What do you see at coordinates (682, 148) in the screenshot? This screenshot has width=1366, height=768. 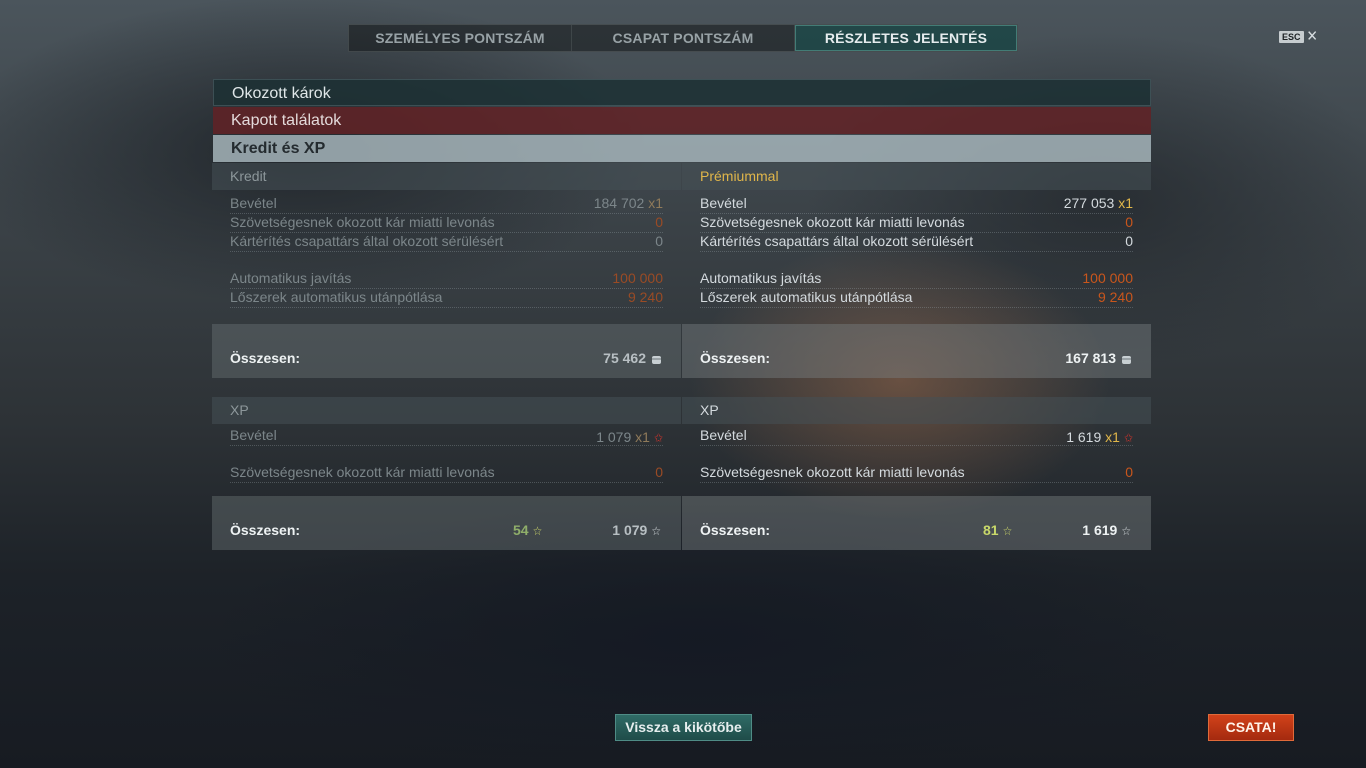 I see `section-credit-xp: Kredit és XP` at bounding box center [682, 148].